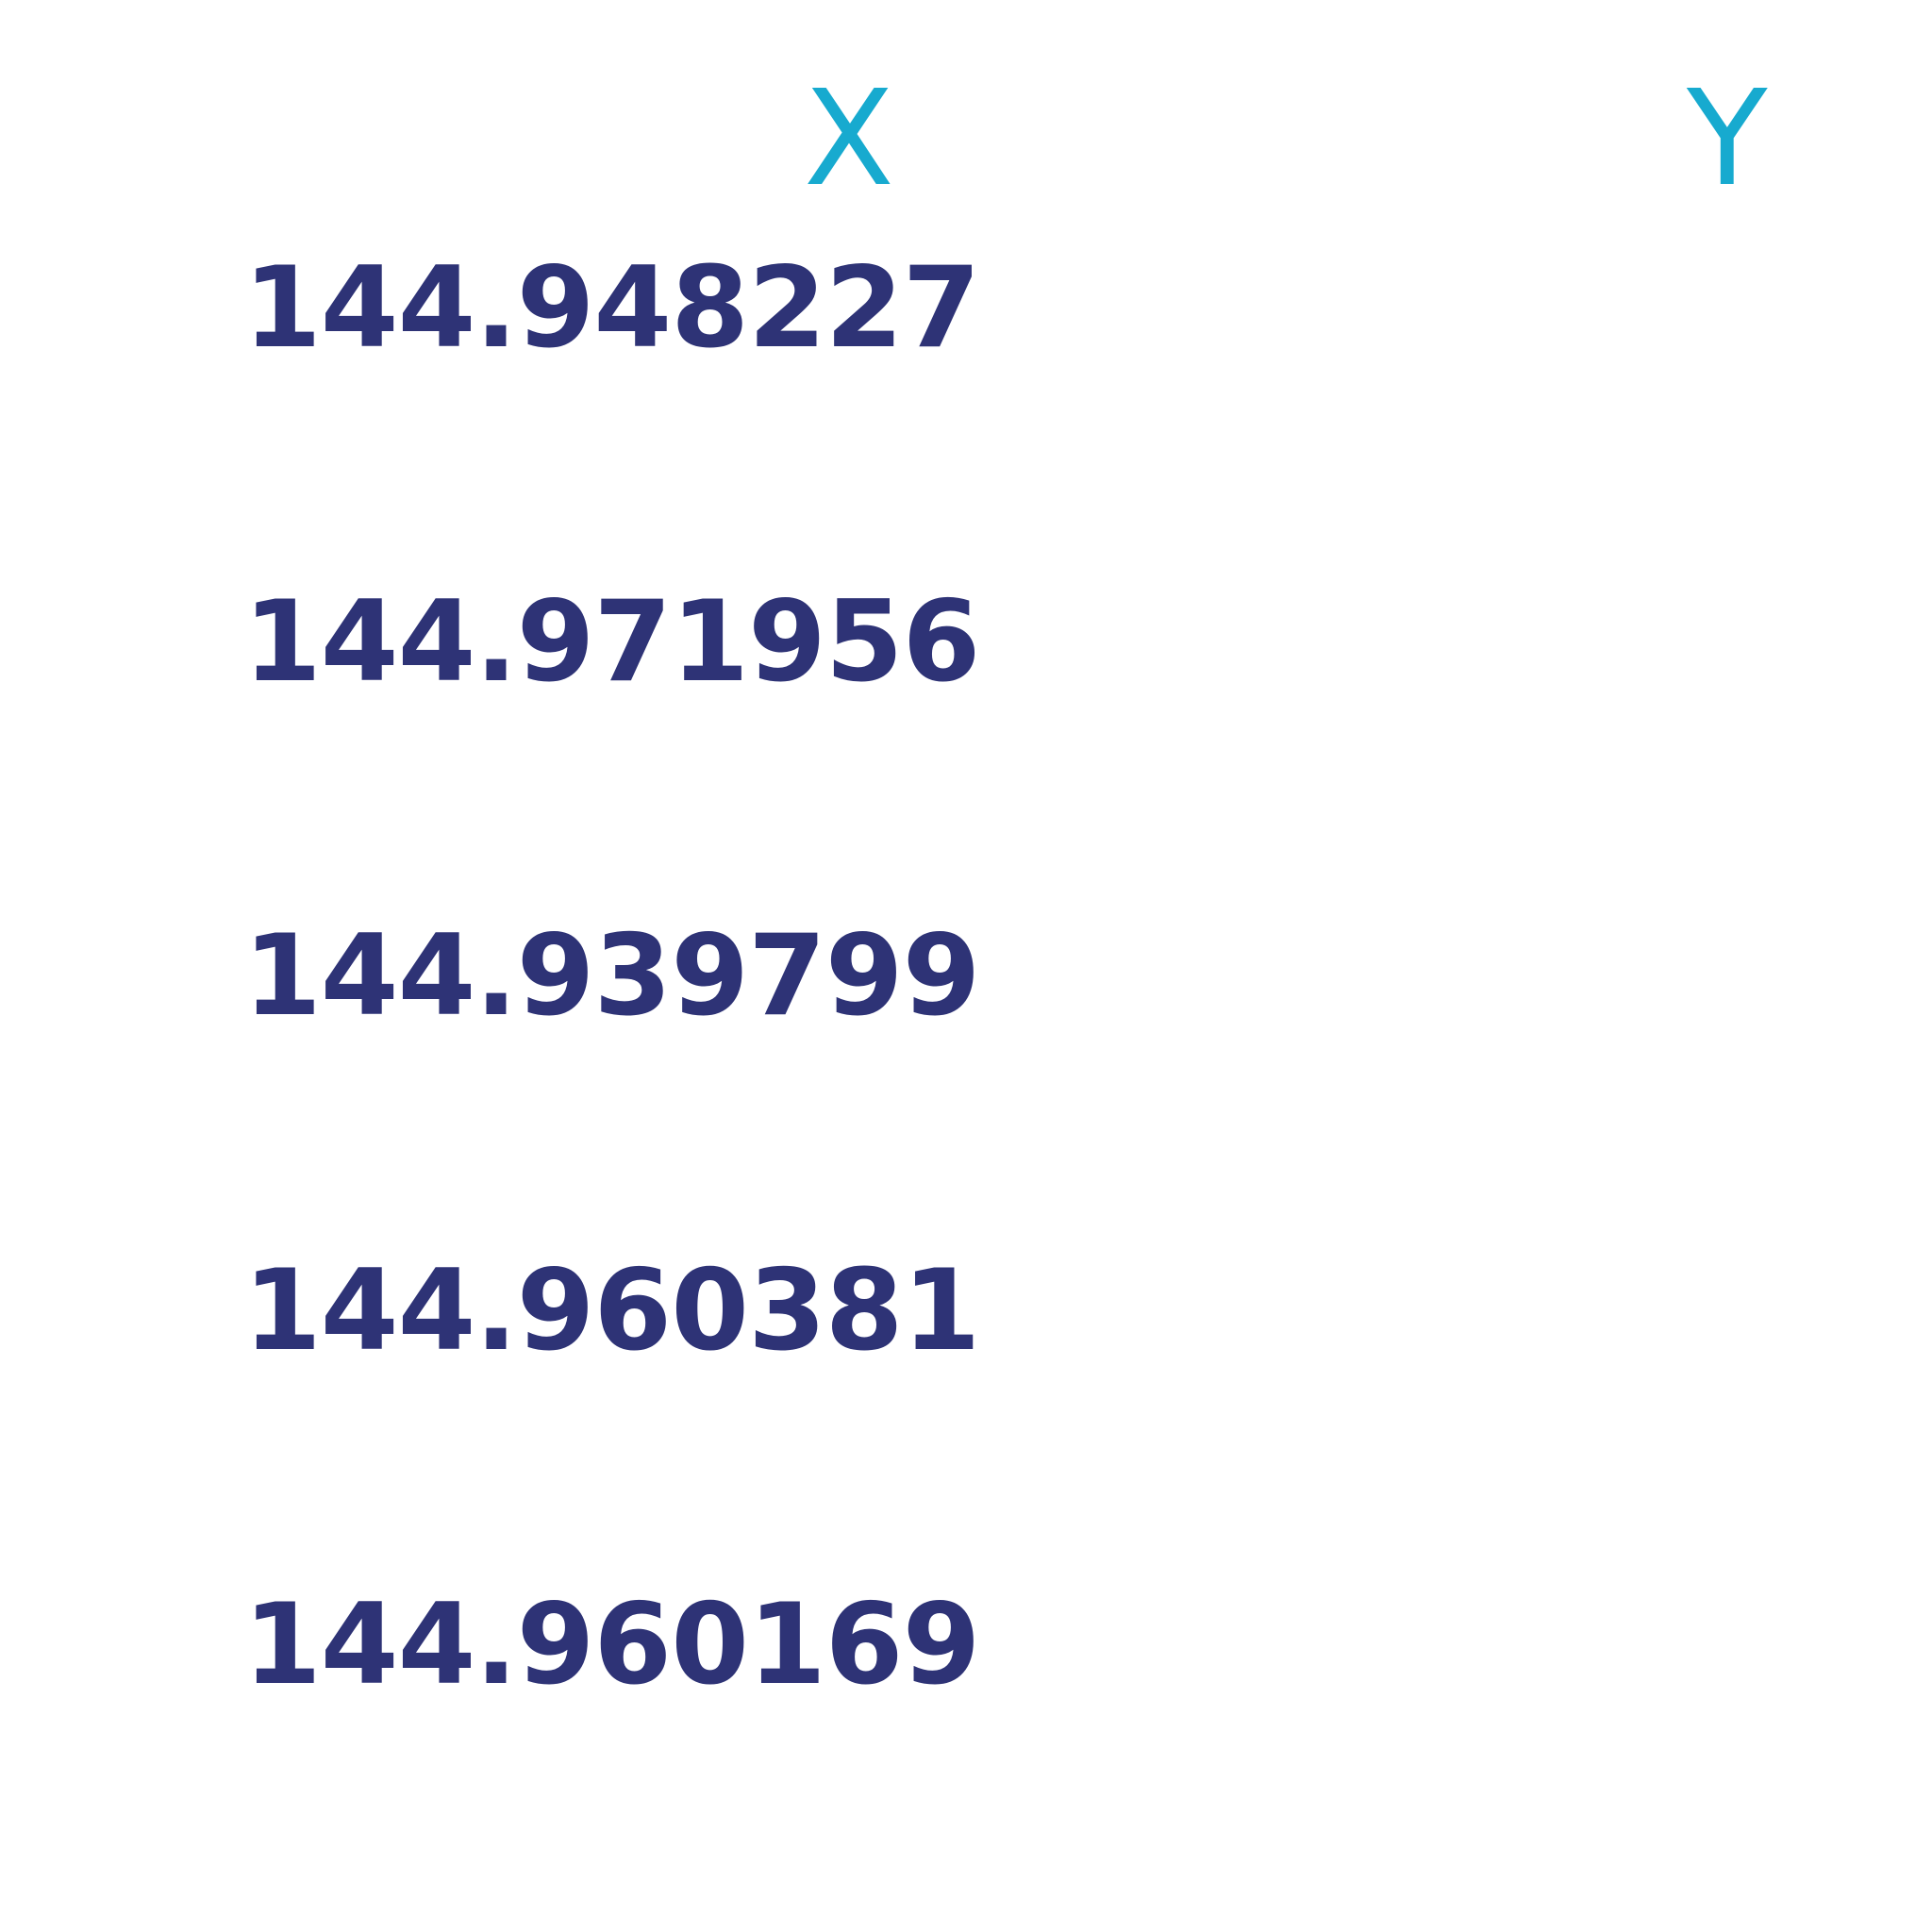 The image size is (1932, 1932). Describe the element at coordinates (849, 139) in the screenshot. I see `column-header-x: X` at that location.